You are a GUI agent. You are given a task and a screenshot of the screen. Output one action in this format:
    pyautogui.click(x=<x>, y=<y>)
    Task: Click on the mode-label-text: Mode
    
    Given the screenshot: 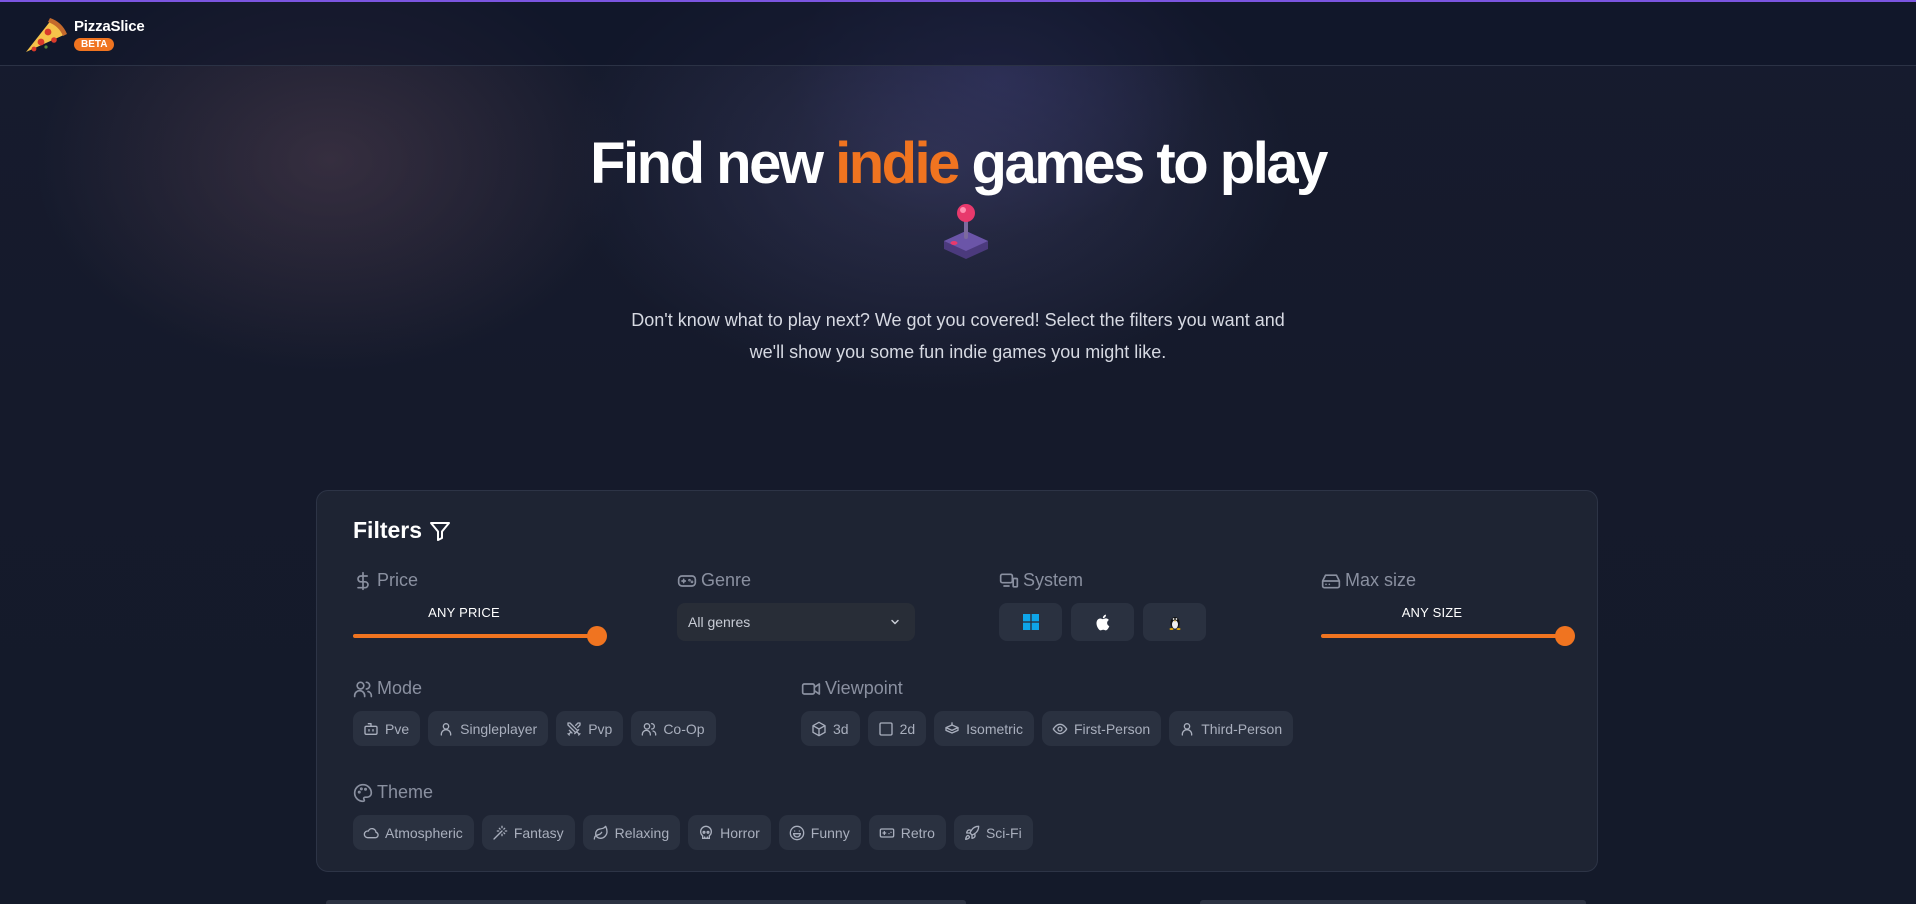 What is the action you would take?
    pyautogui.click(x=400, y=688)
    